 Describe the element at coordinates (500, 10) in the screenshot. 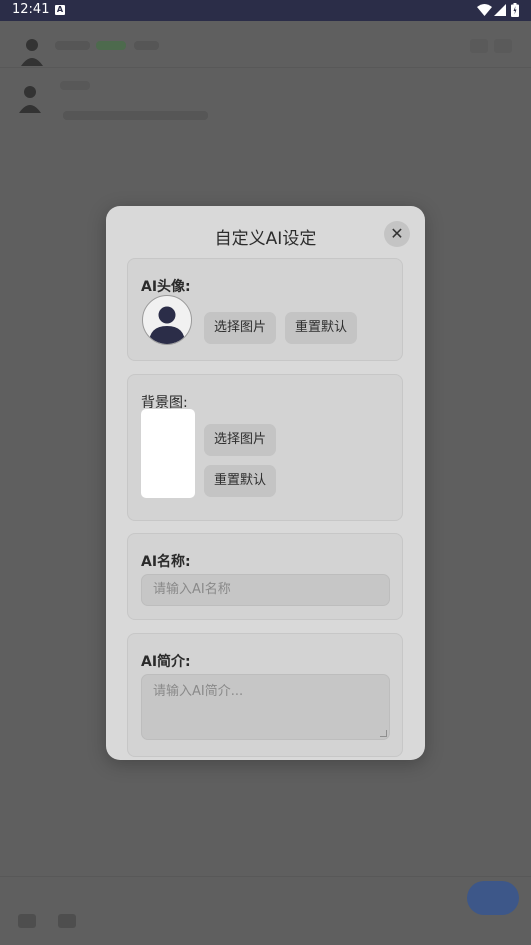

I see `cell-signal-icon` at that location.